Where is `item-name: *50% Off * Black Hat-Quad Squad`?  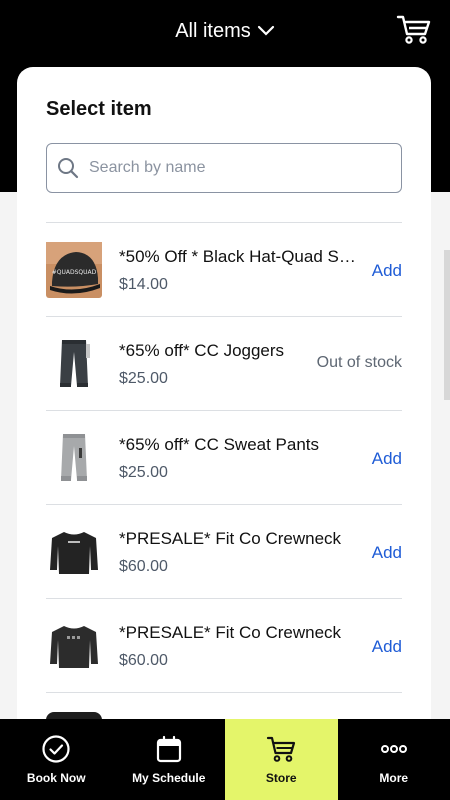 item-name: *50% Off * Black Hat-Quad Squad is located at coordinates (239, 256).